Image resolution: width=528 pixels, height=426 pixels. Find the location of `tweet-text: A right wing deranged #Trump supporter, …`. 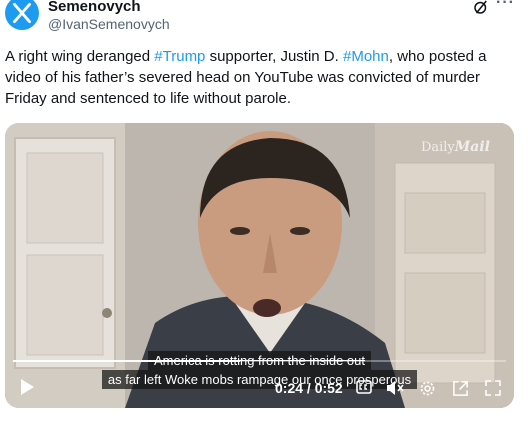

tweet-text: A right wing deranged #Trump supporter, … is located at coordinates (265, 77).